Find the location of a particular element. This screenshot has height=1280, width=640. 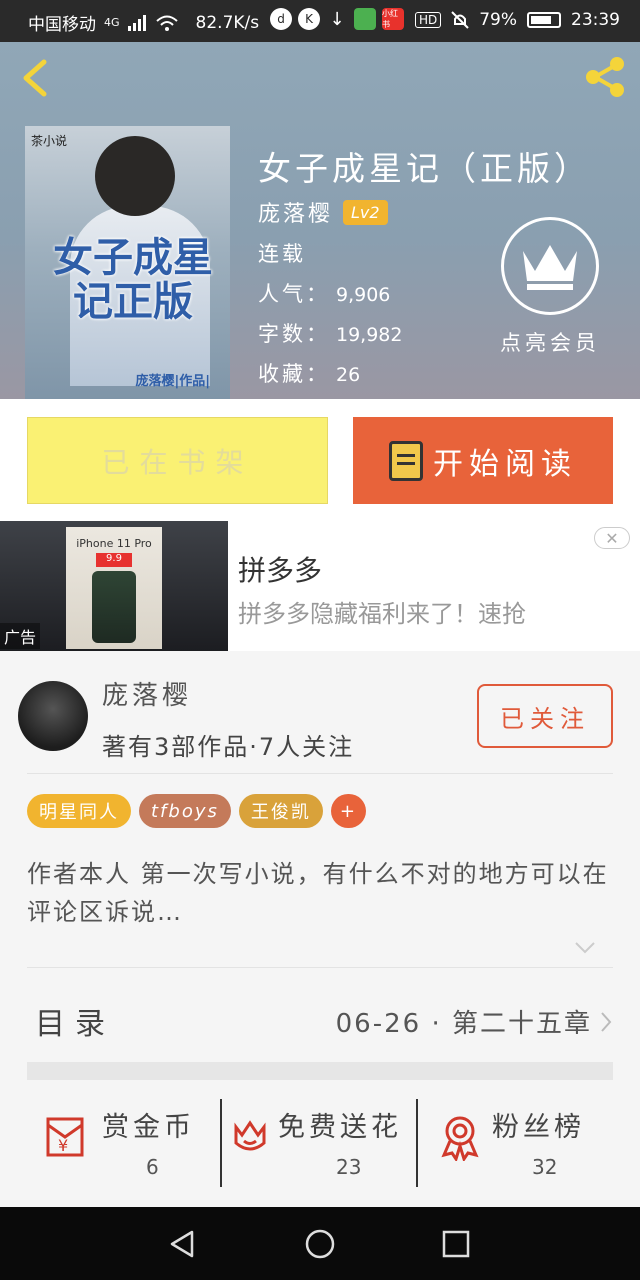

tag-1: tfboys is located at coordinates (185, 811).